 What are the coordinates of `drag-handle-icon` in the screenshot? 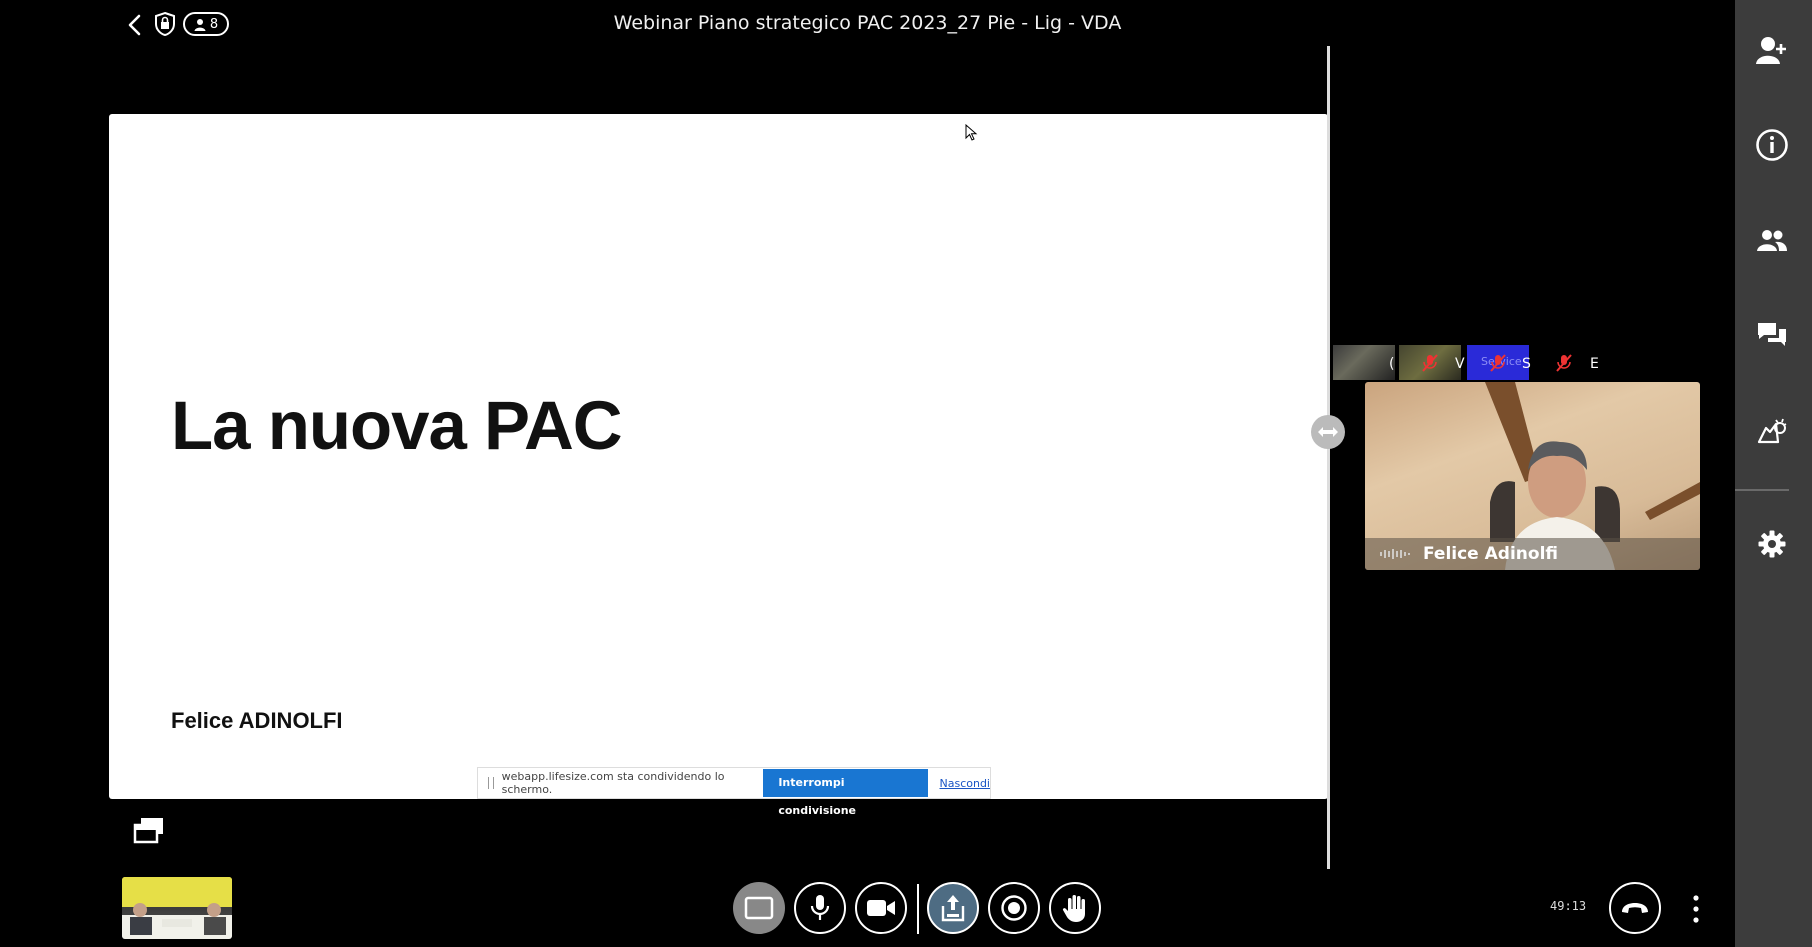 It's located at (491, 783).